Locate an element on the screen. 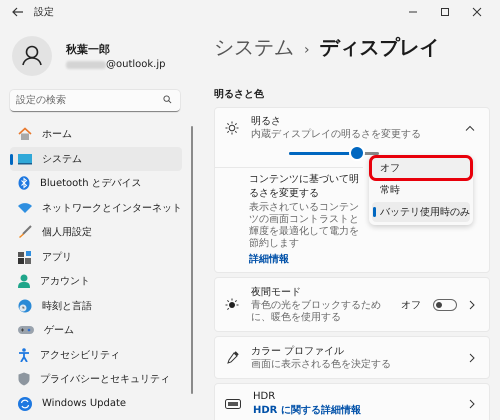 The width and height of the screenshot is (500, 420). sidebar-item: 個人用設定 is located at coordinates (96, 232).